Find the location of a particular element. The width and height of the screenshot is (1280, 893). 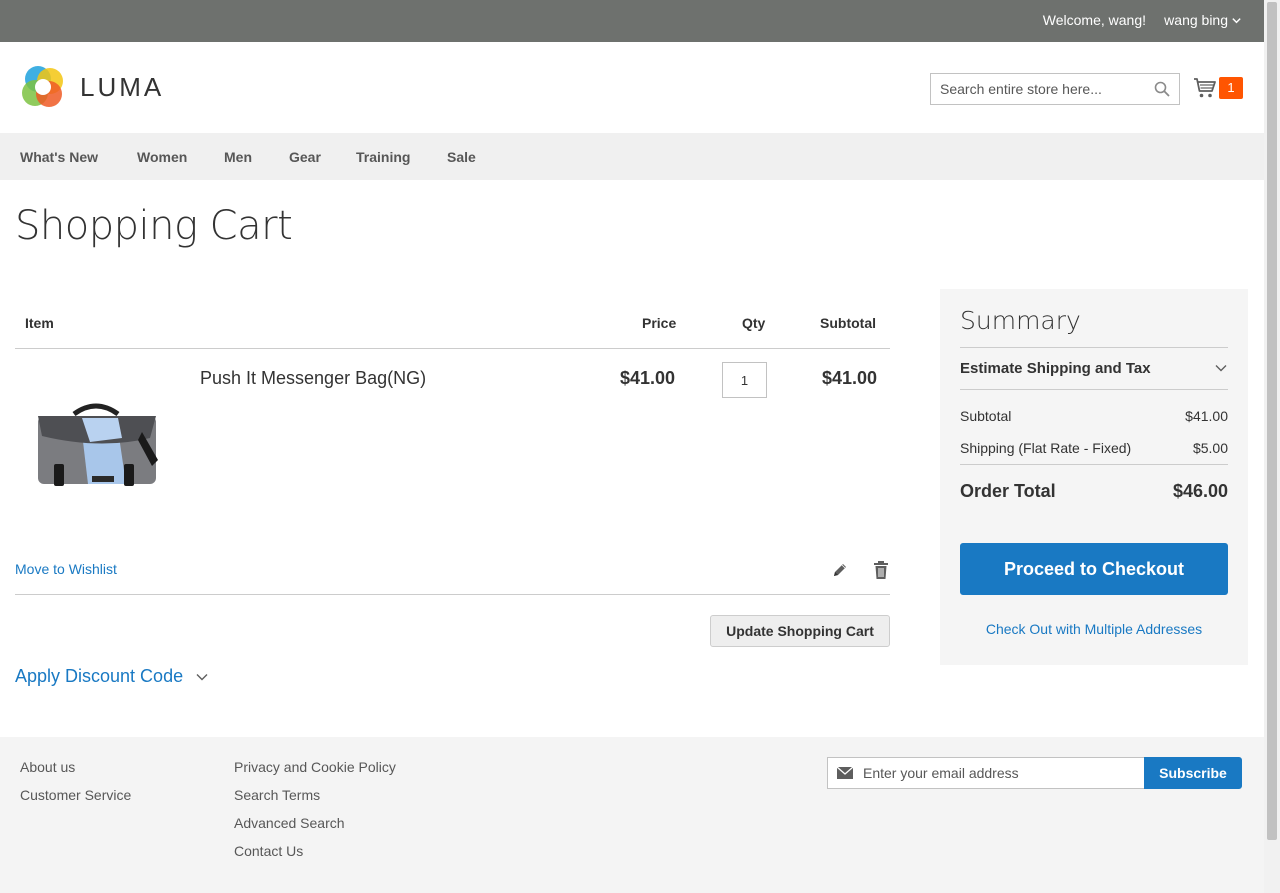

account-menu: wang bing is located at coordinates (1203, 20).